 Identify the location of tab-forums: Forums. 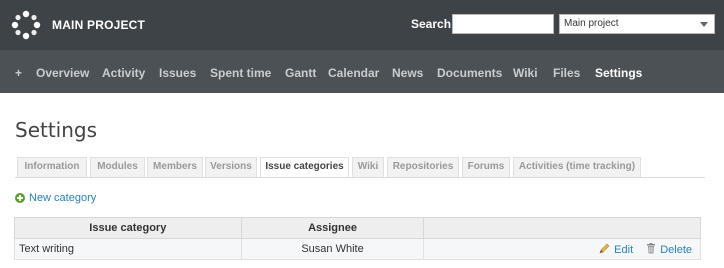
(486, 167).